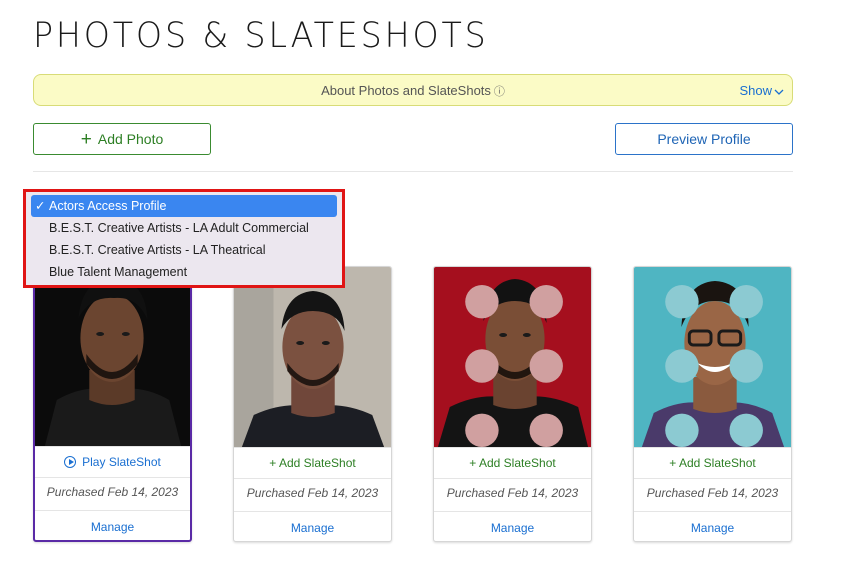 The image size is (849, 562). I want to click on dropdown-option: Blue Talent Management, so click(184, 272).